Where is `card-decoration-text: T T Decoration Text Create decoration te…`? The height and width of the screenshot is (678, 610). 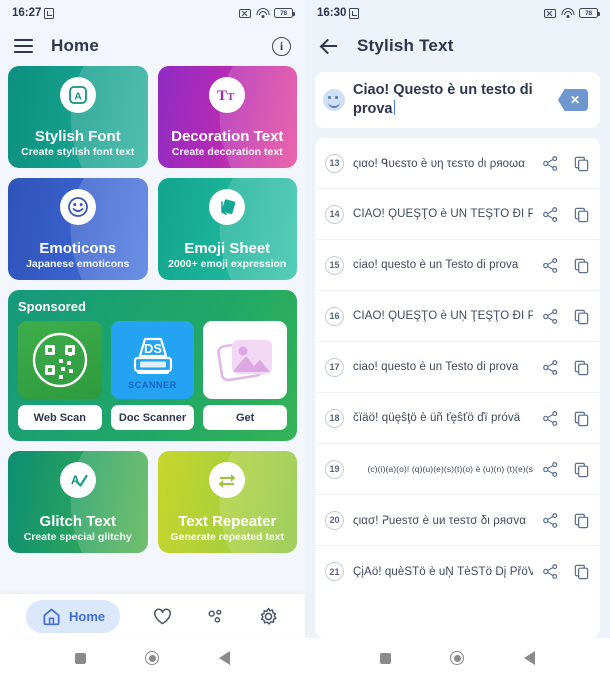 card-decoration-text: T T Decoration Text Create decoration te… is located at coordinates (227, 117).